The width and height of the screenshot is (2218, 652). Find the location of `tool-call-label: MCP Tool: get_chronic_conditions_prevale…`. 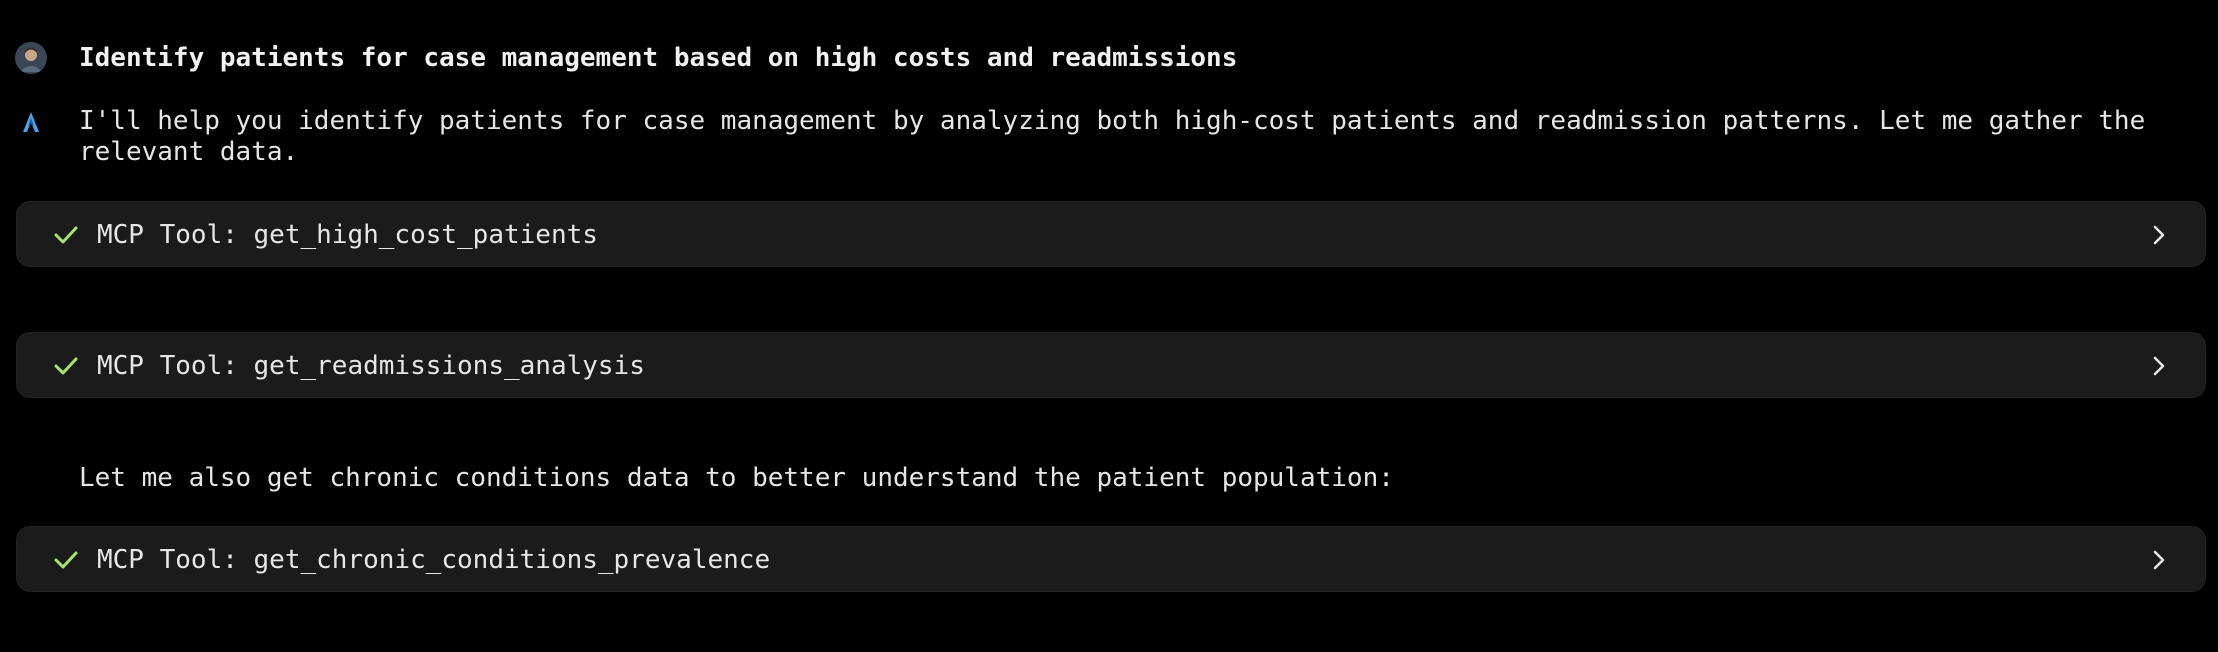

tool-call-label: MCP Tool: get_chronic_conditions_prevale… is located at coordinates (434, 560).